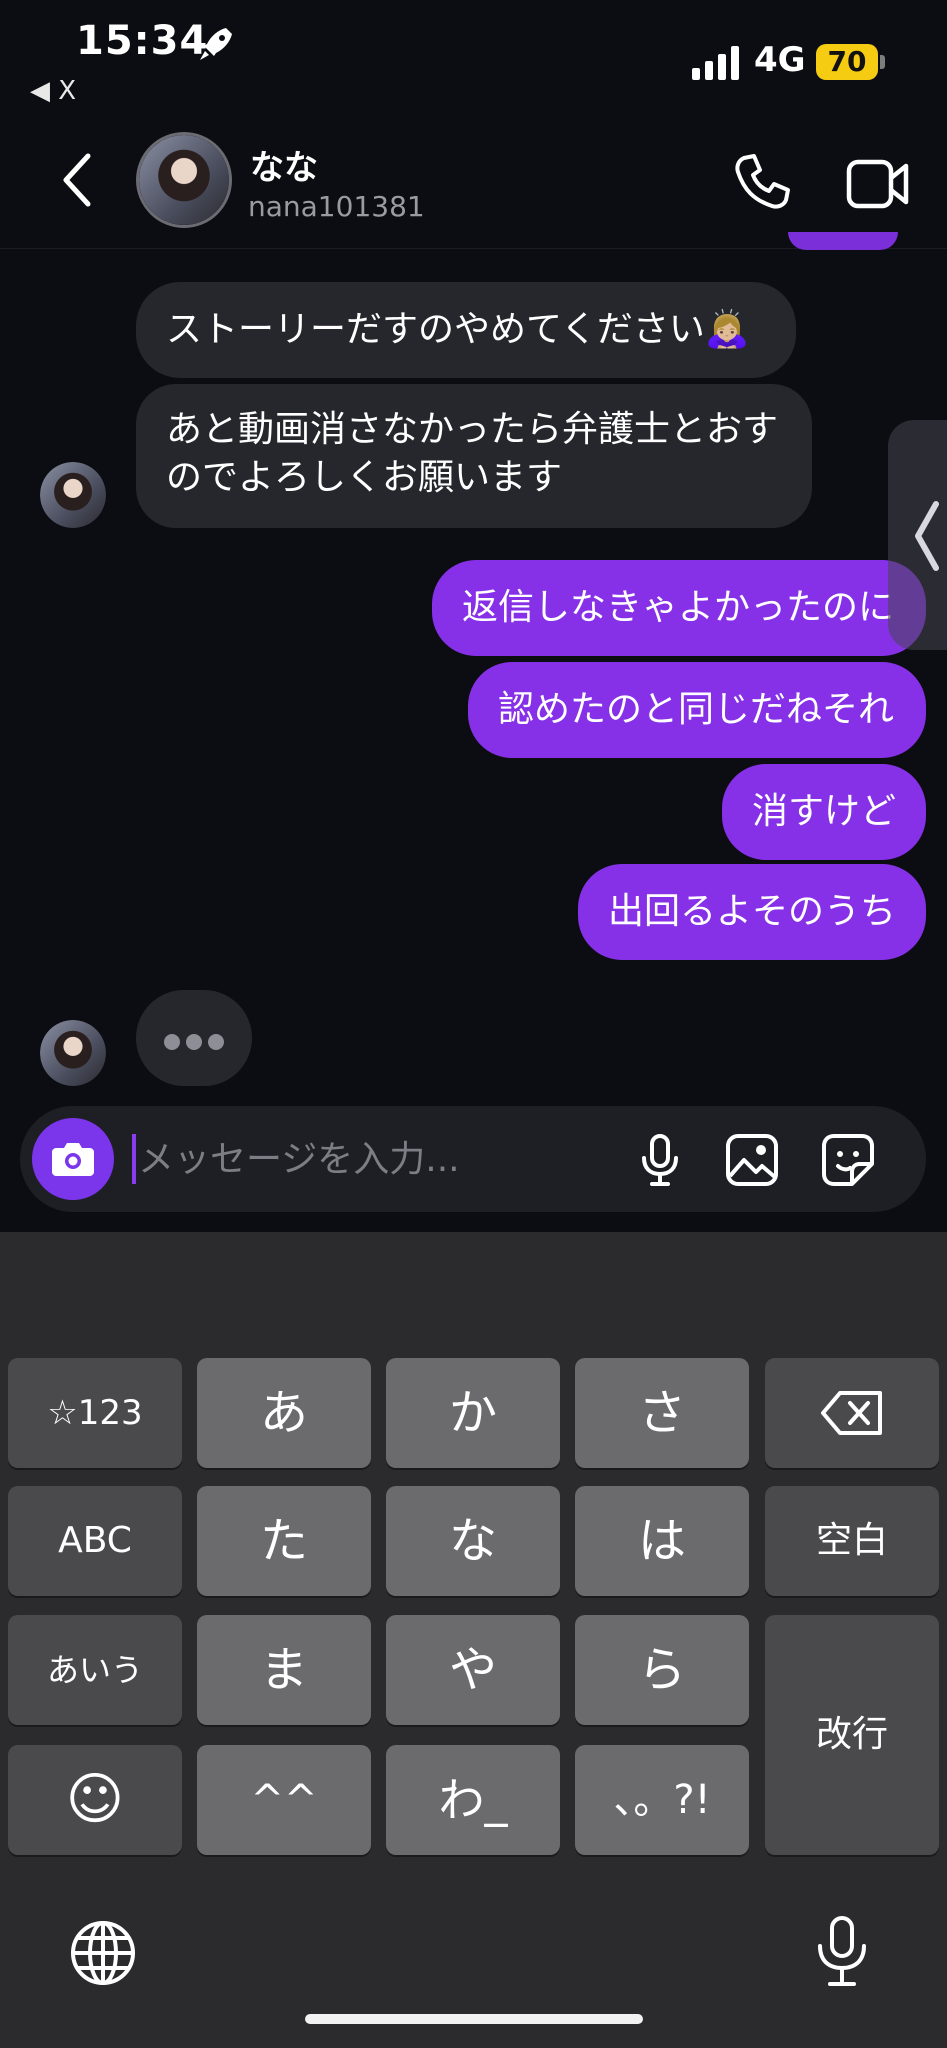 This screenshot has width=947, height=2048. What do you see at coordinates (842, 1952) in the screenshot?
I see `dictation-mic-icon` at bounding box center [842, 1952].